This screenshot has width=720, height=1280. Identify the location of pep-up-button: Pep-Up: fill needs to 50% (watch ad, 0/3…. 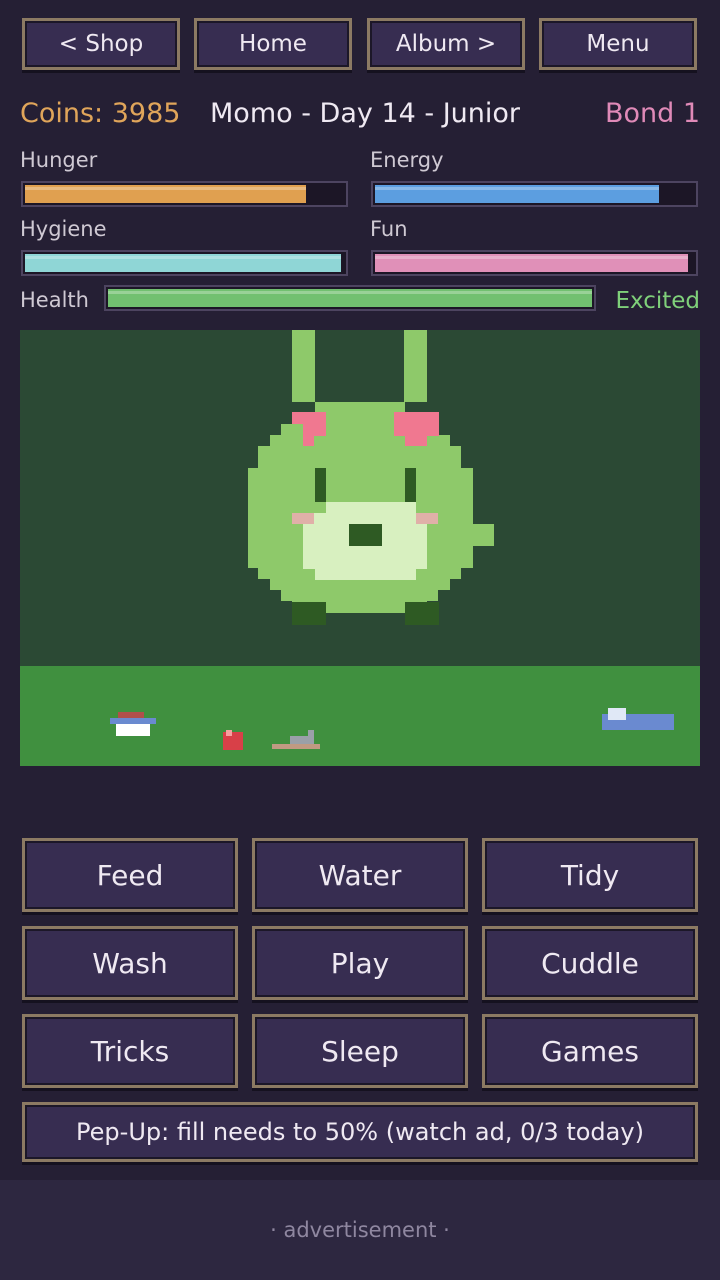
(360, 1132).